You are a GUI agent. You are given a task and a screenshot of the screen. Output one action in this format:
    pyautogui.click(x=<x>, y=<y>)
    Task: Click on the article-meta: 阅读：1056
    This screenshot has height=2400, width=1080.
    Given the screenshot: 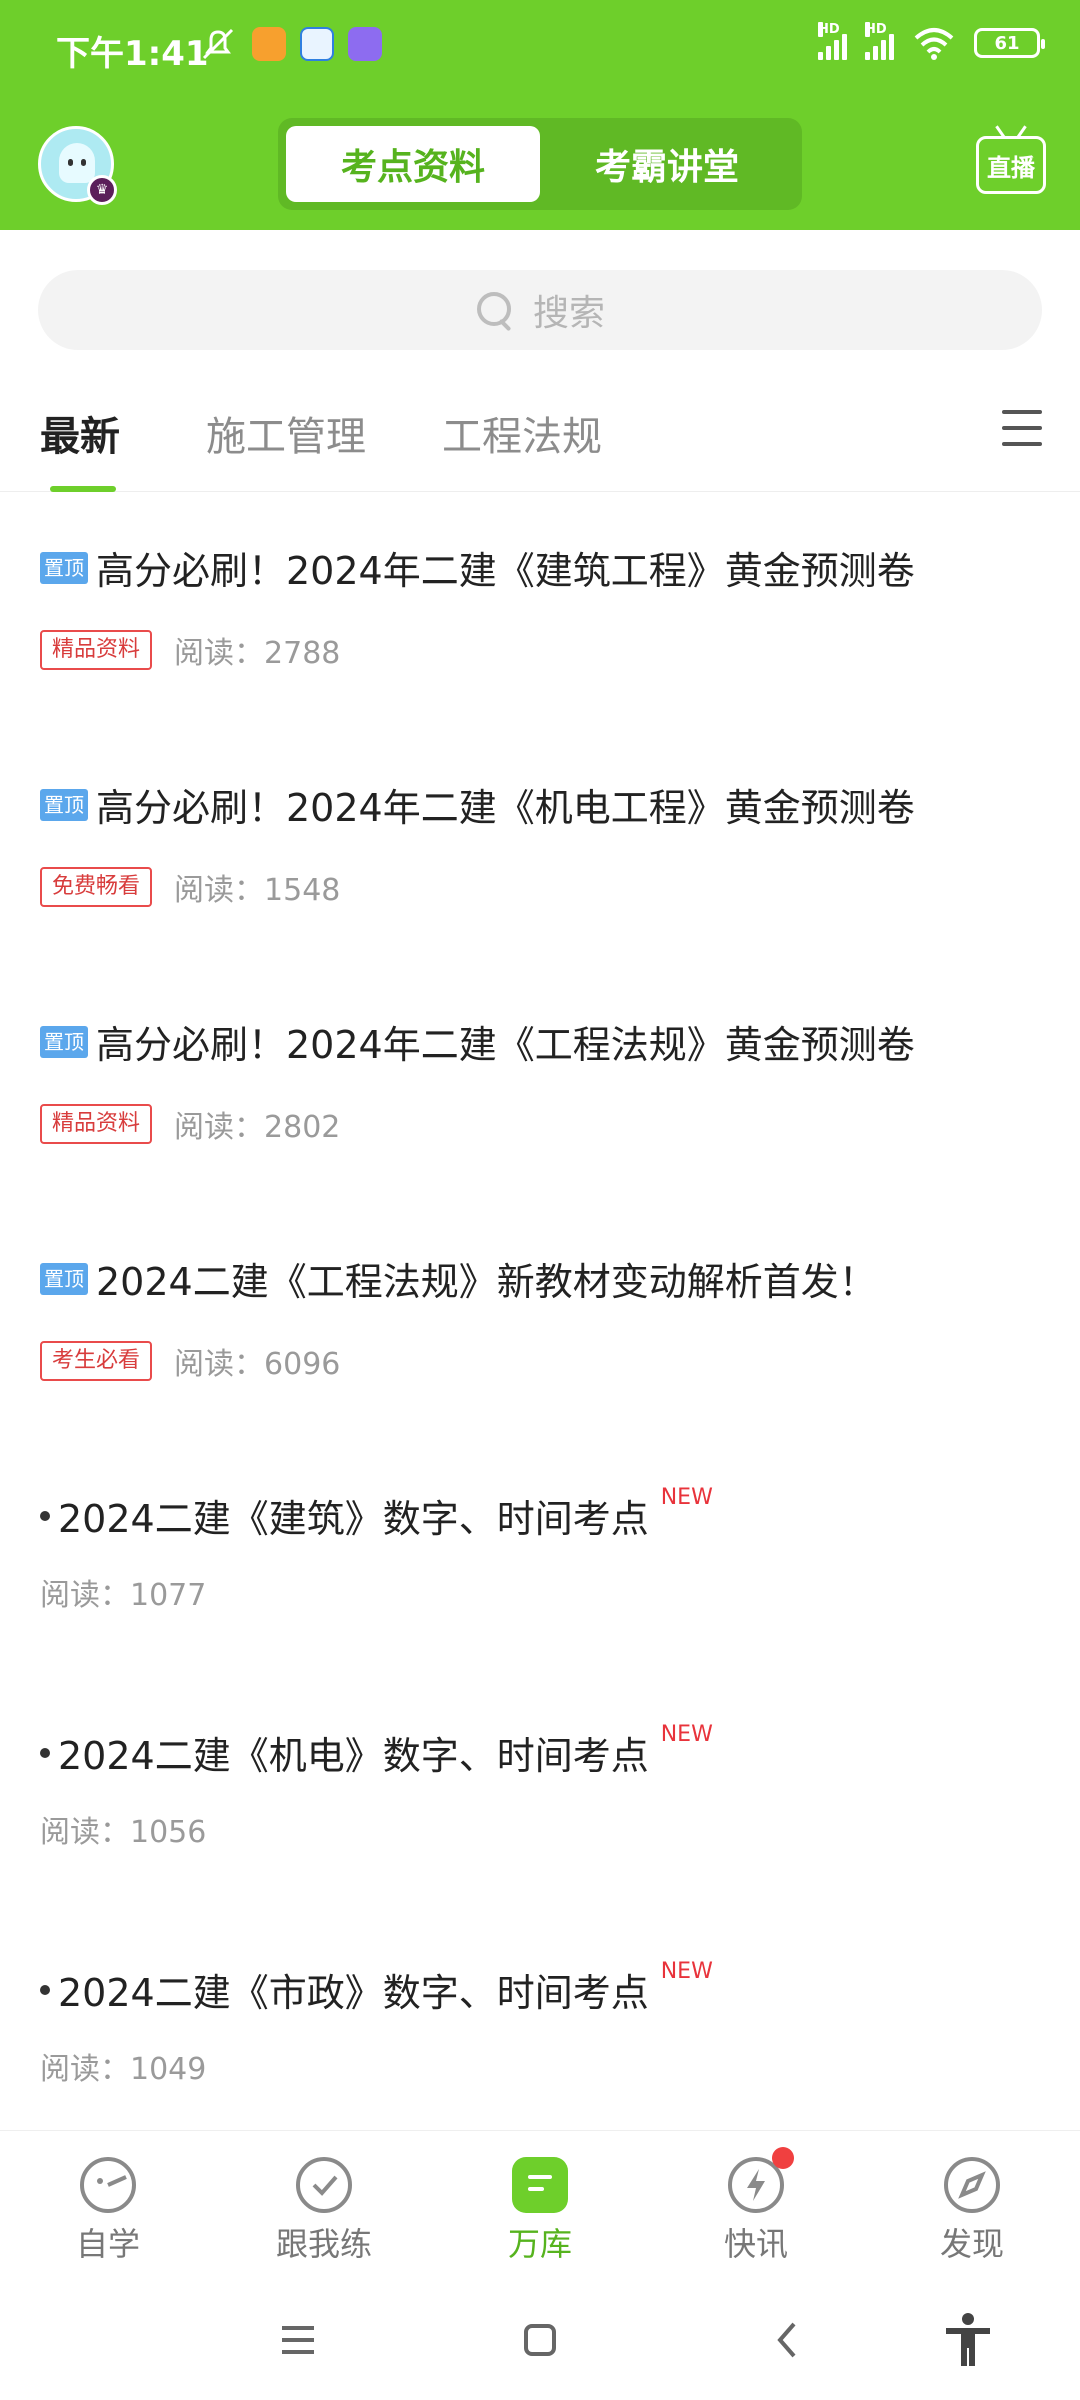 What is the action you would take?
    pyautogui.click(x=123, y=1829)
    